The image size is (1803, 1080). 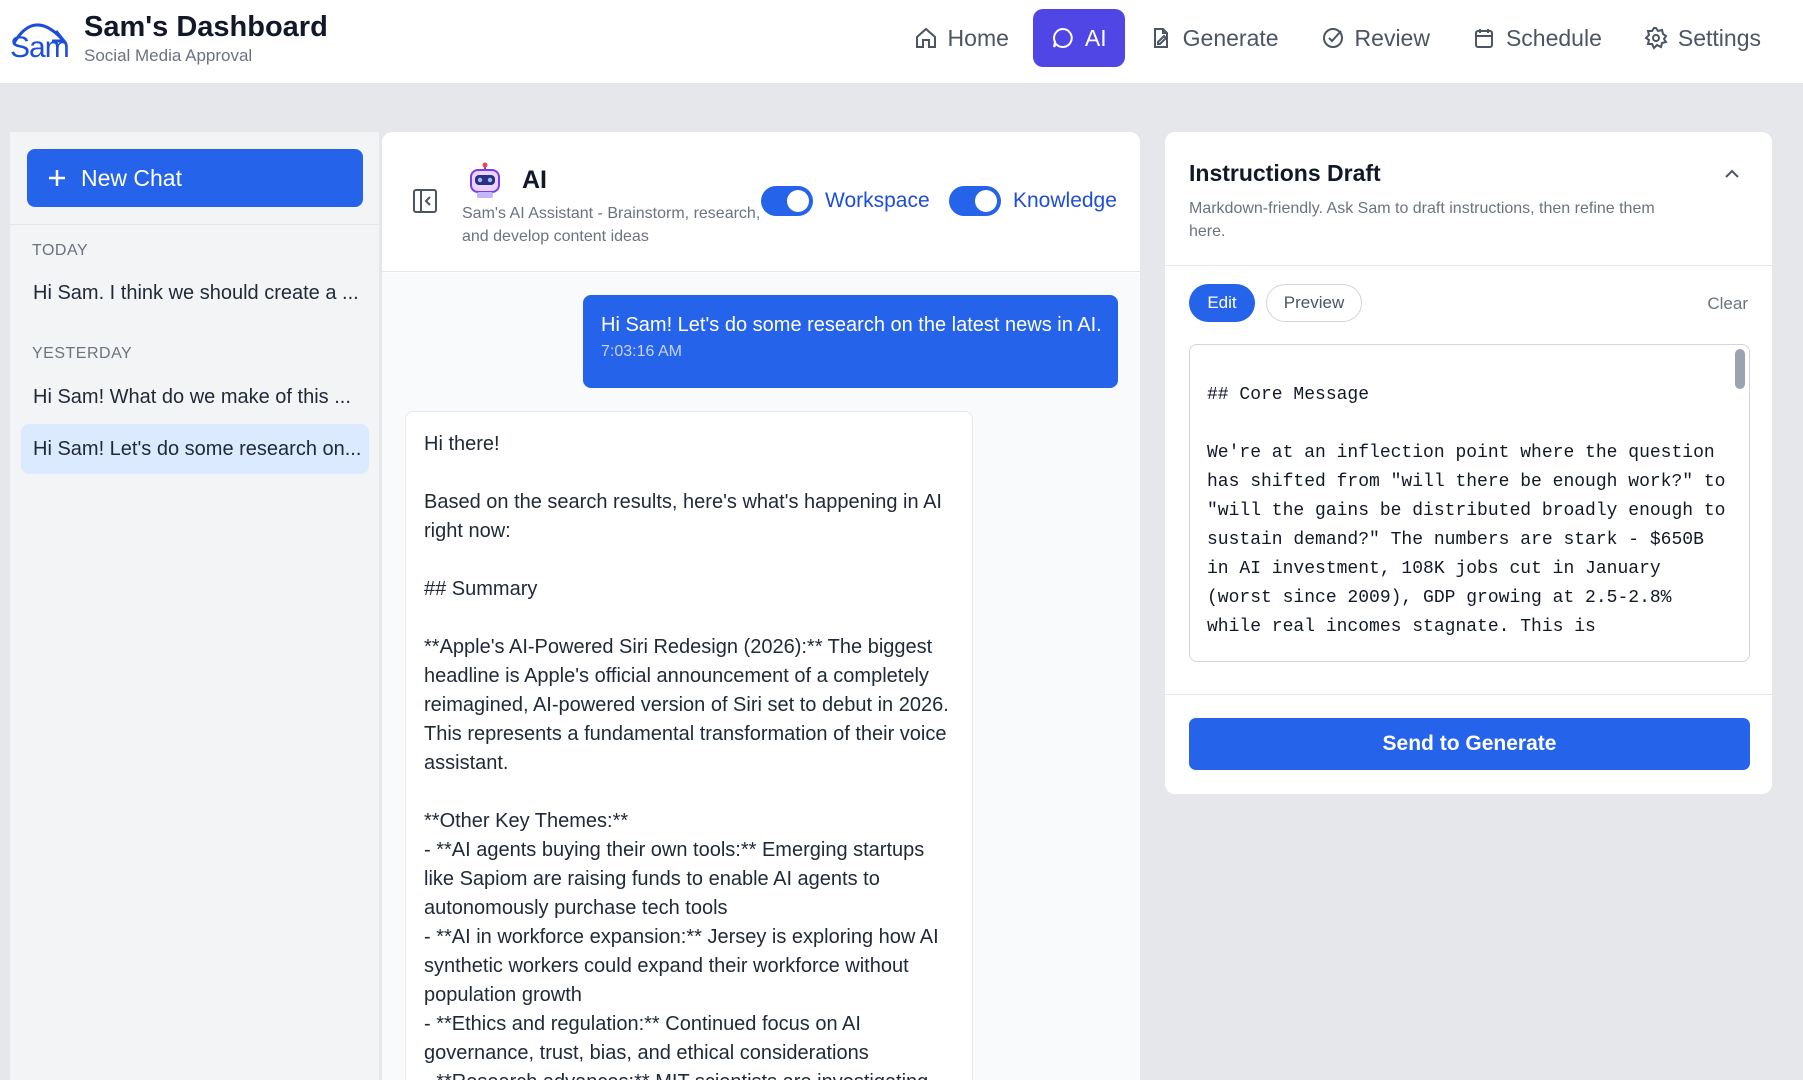 I want to click on app-title: Sam's Dashboard, so click(x=206, y=27).